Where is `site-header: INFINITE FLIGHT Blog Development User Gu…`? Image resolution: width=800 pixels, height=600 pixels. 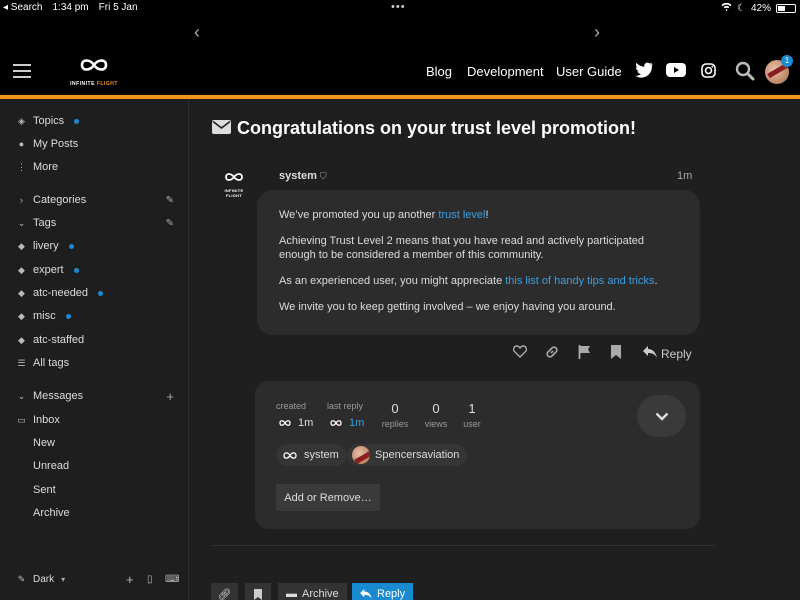 site-header: INFINITE FLIGHT Blog Development User Gu… is located at coordinates (400, 71).